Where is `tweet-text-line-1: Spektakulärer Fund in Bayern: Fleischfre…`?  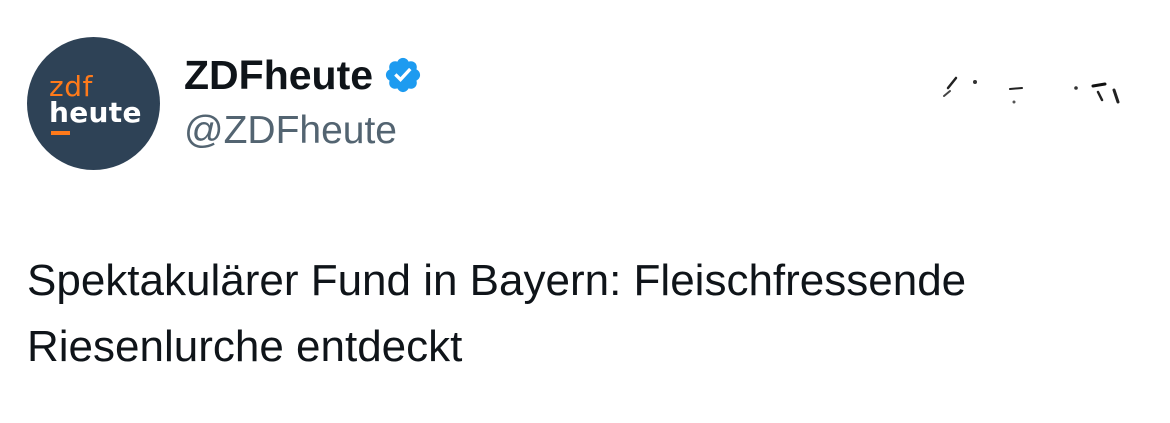
tweet-text-line-1: Spektakulärer Fund in Bayern: Fleischfre… is located at coordinates (497, 280).